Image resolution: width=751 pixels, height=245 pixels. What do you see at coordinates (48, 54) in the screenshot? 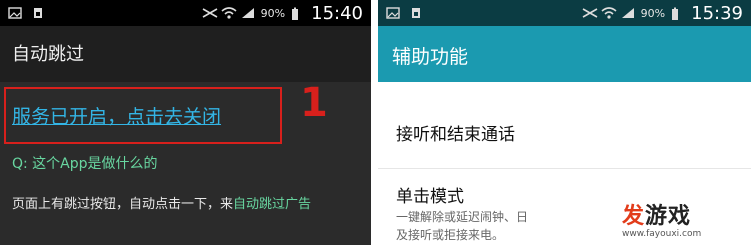
I see `page-title: 自动跳过` at bounding box center [48, 54].